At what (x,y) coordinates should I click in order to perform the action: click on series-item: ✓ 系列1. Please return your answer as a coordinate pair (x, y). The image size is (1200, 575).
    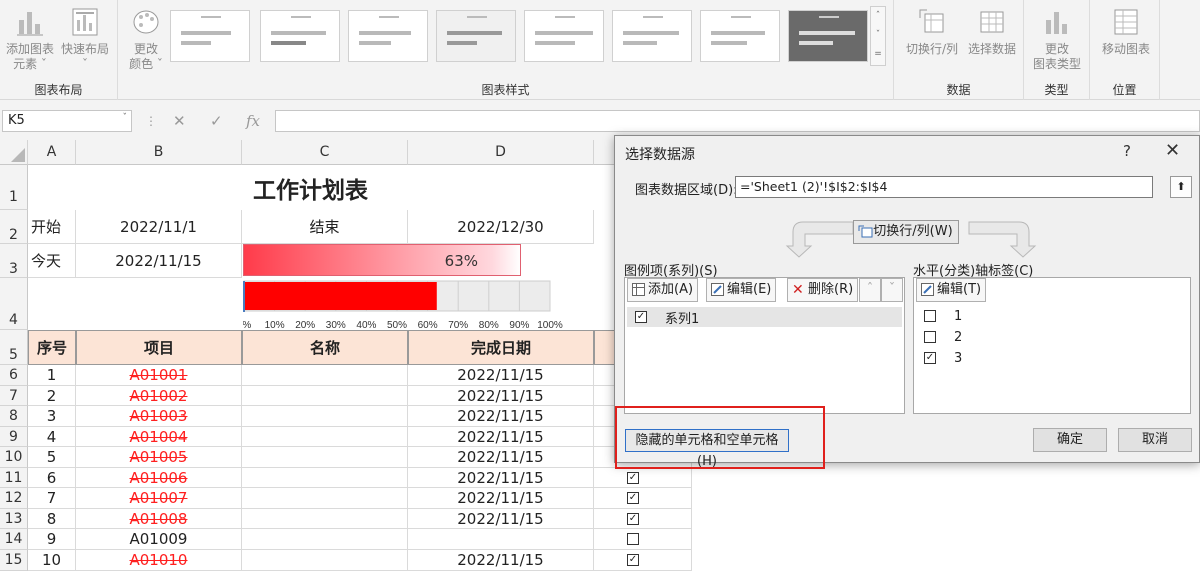
    Looking at the image, I should click on (764, 317).